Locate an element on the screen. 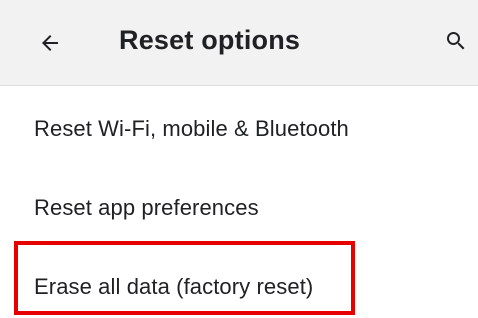 This screenshot has height=318, width=478. search-button is located at coordinates (456, 43).